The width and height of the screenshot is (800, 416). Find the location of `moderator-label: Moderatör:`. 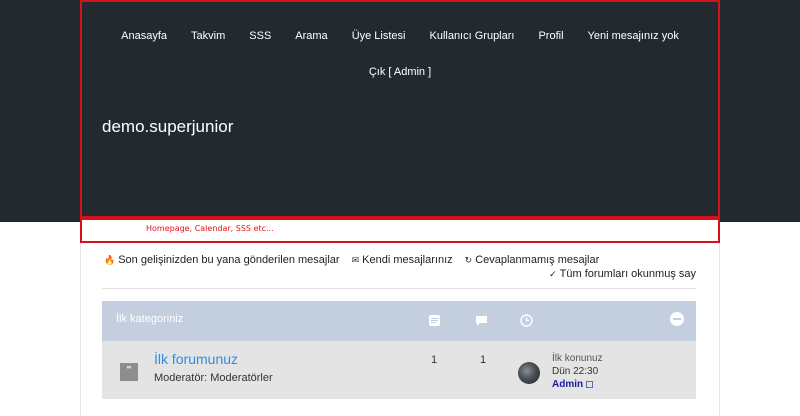

moderator-label: Moderatör: is located at coordinates (181, 378).